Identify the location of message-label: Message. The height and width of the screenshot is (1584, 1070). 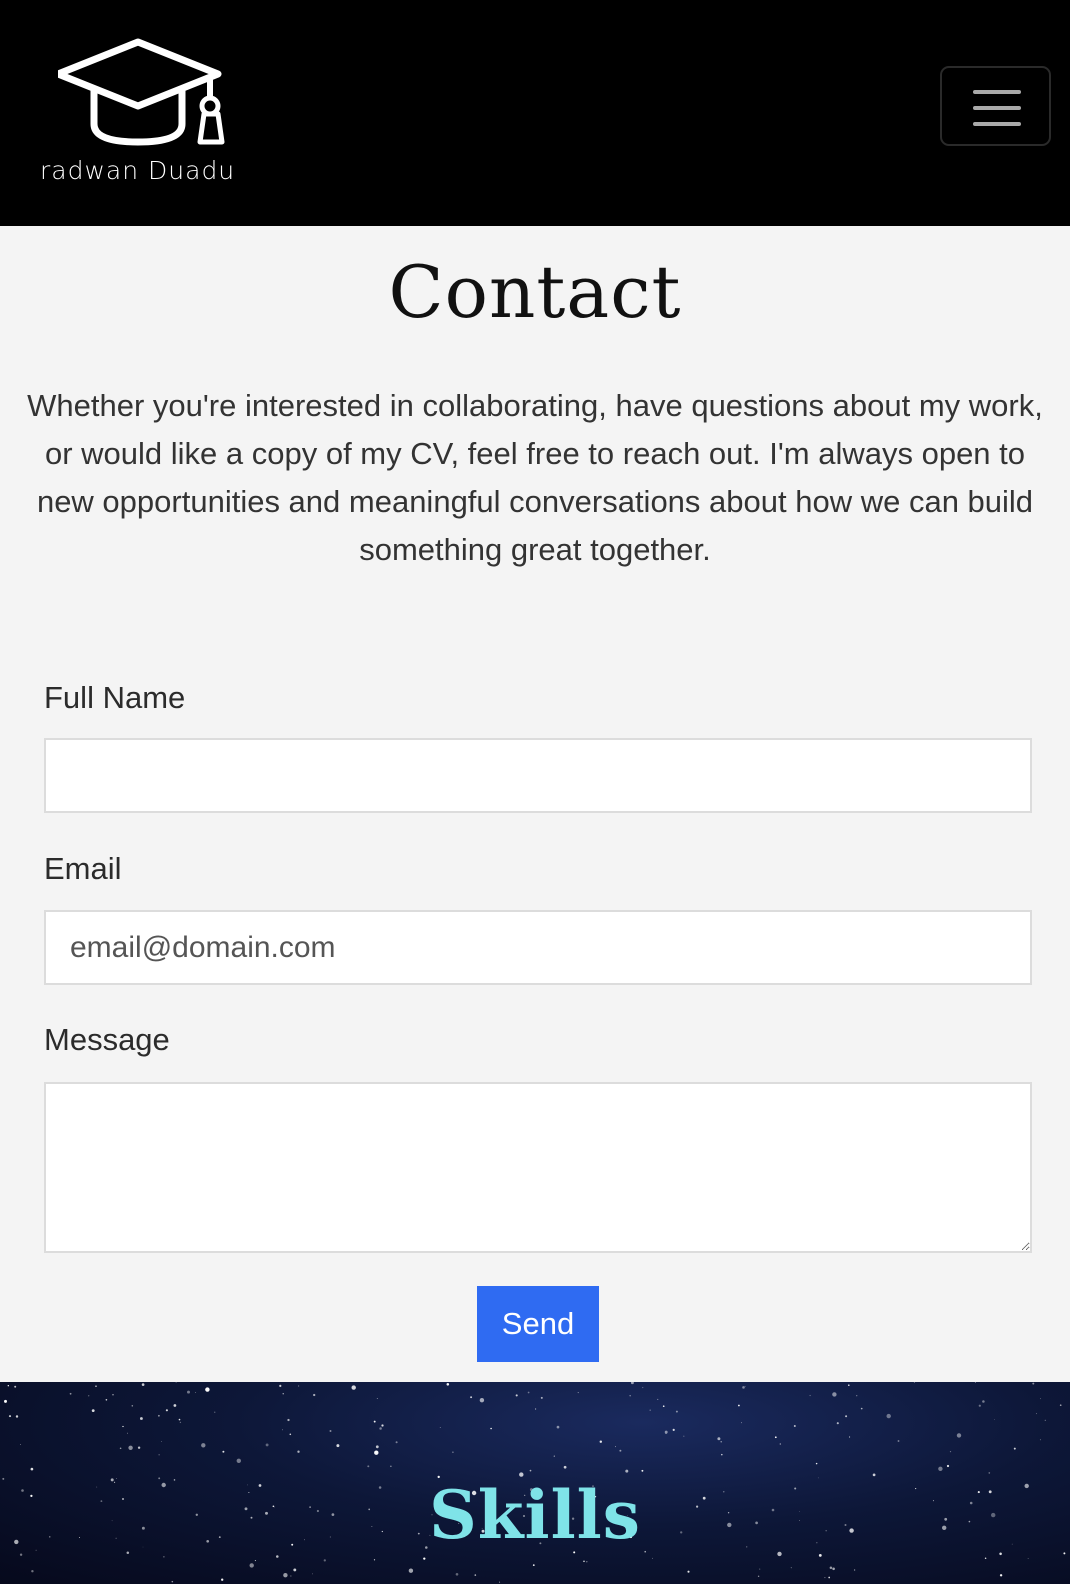
(107, 1039).